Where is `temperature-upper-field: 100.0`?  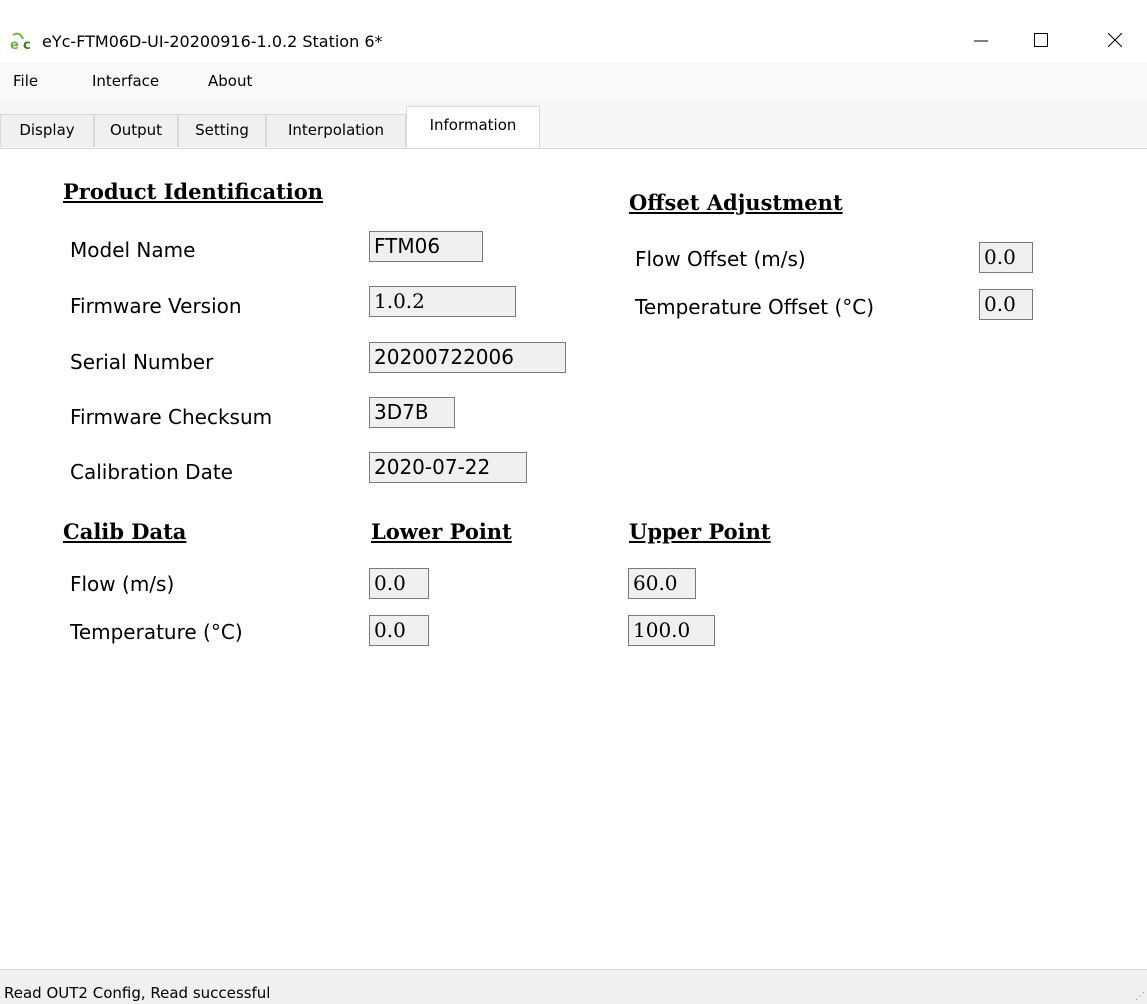 temperature-upper-field: 100.0 is located at coordinates (671, 630).